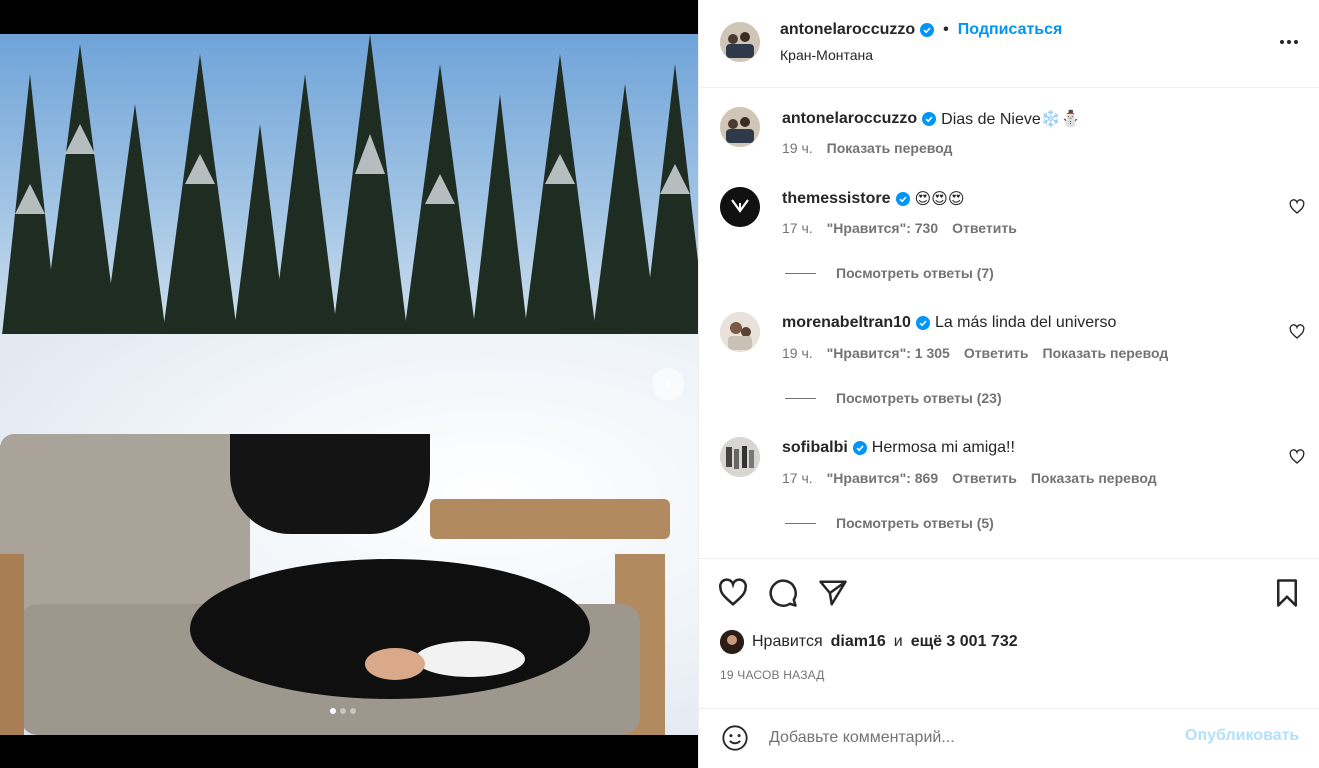 The width and height of the screenshot is (1319, 768). Describe the element at coordinates (969, 738) in the screenshot. I see `comment-input` at that location.